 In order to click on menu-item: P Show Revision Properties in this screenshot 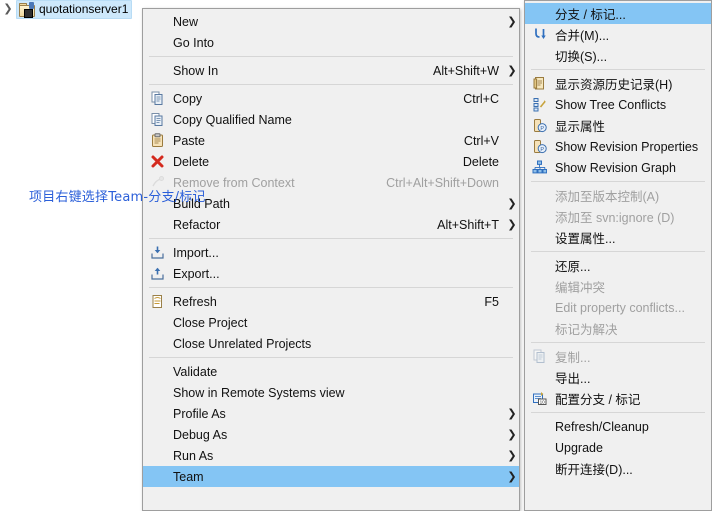, I will do `click(618, 146)`.